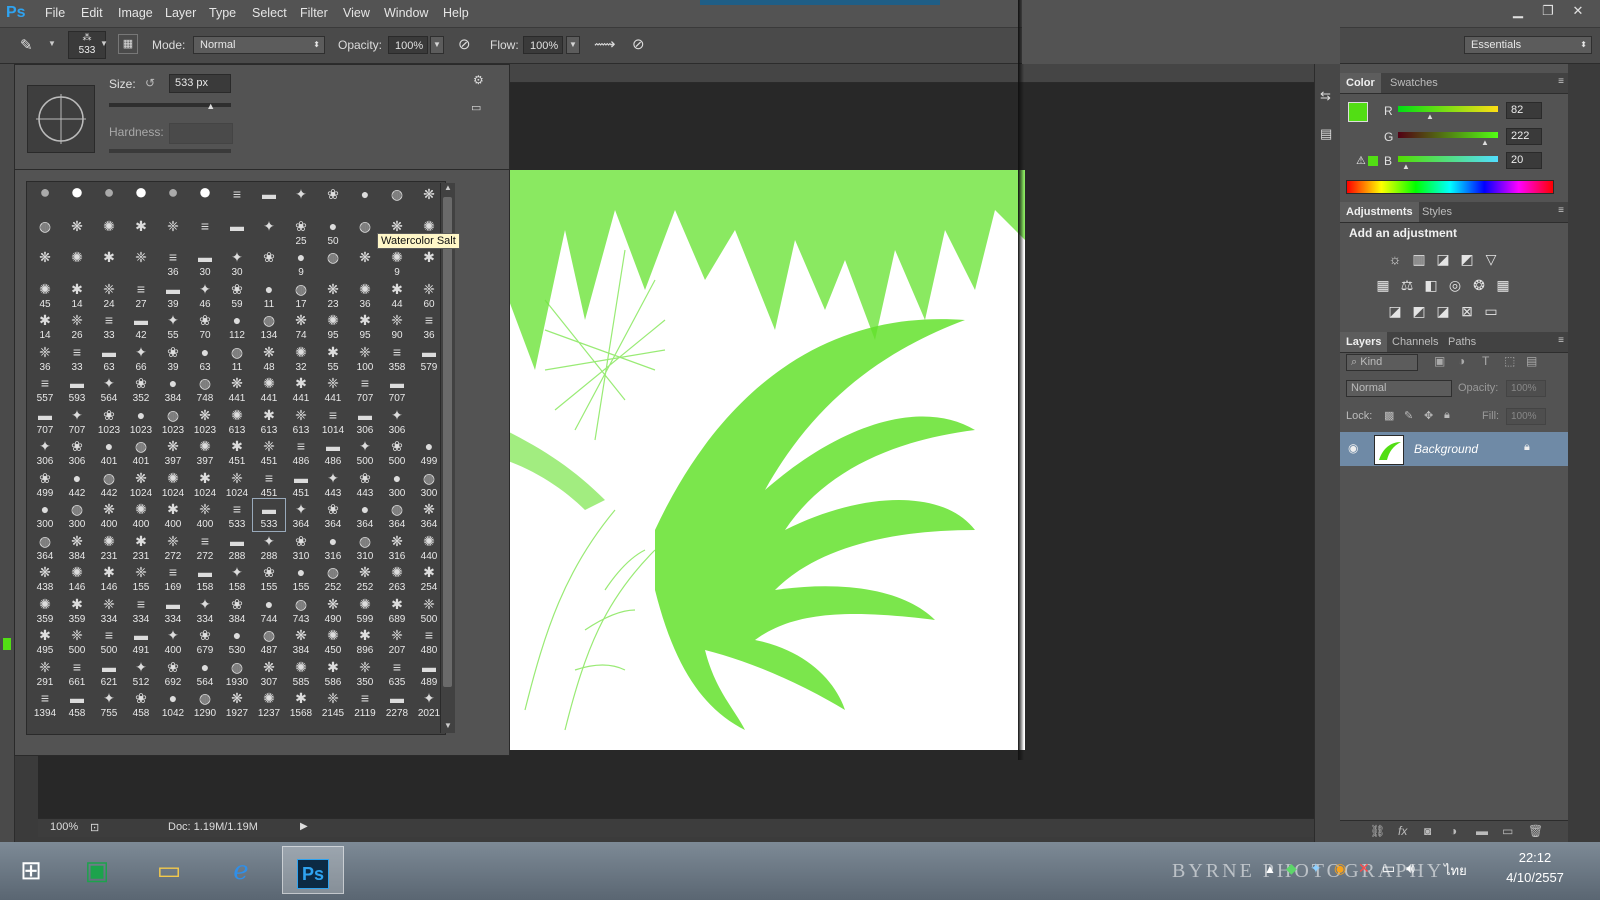  I want to click on brush-preset: ✱ 451, so click(237, 452).